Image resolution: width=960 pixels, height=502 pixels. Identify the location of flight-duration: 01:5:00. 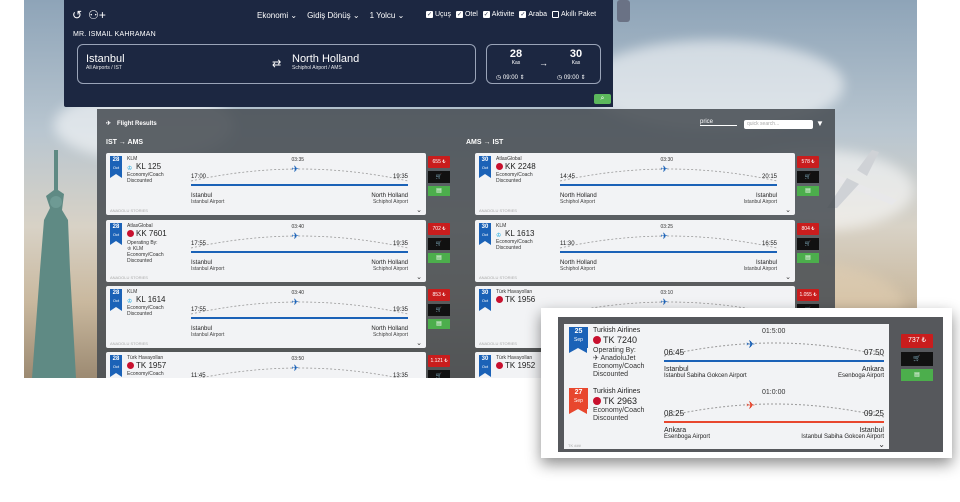
(774, 331).